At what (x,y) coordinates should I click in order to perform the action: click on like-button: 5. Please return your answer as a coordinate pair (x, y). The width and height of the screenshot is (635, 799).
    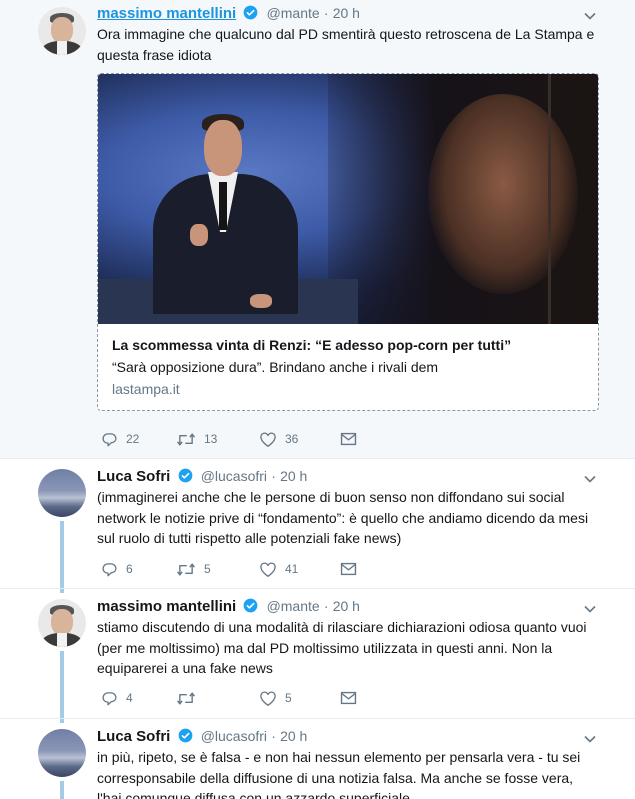
    Looking at the image, I should click on (275, 698).